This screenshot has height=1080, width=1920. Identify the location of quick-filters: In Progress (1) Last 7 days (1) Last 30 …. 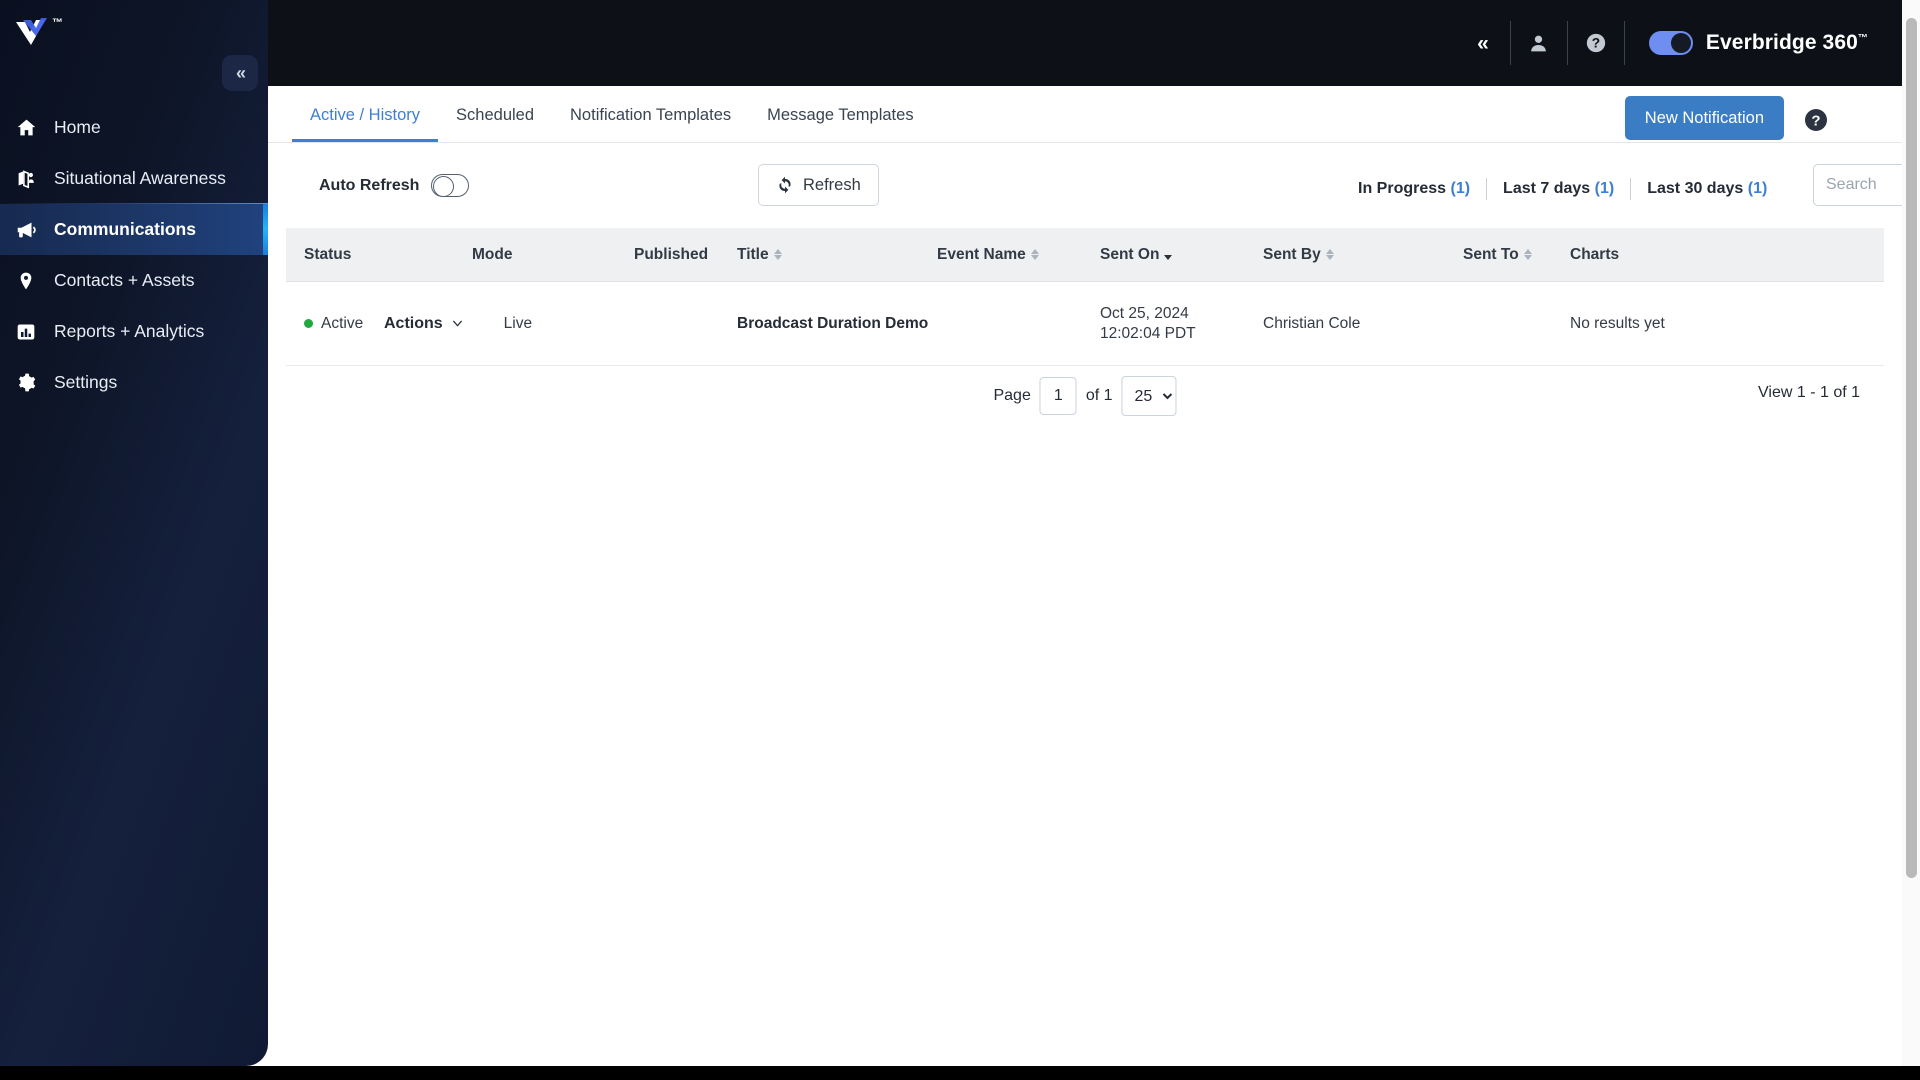
(1570, 189).